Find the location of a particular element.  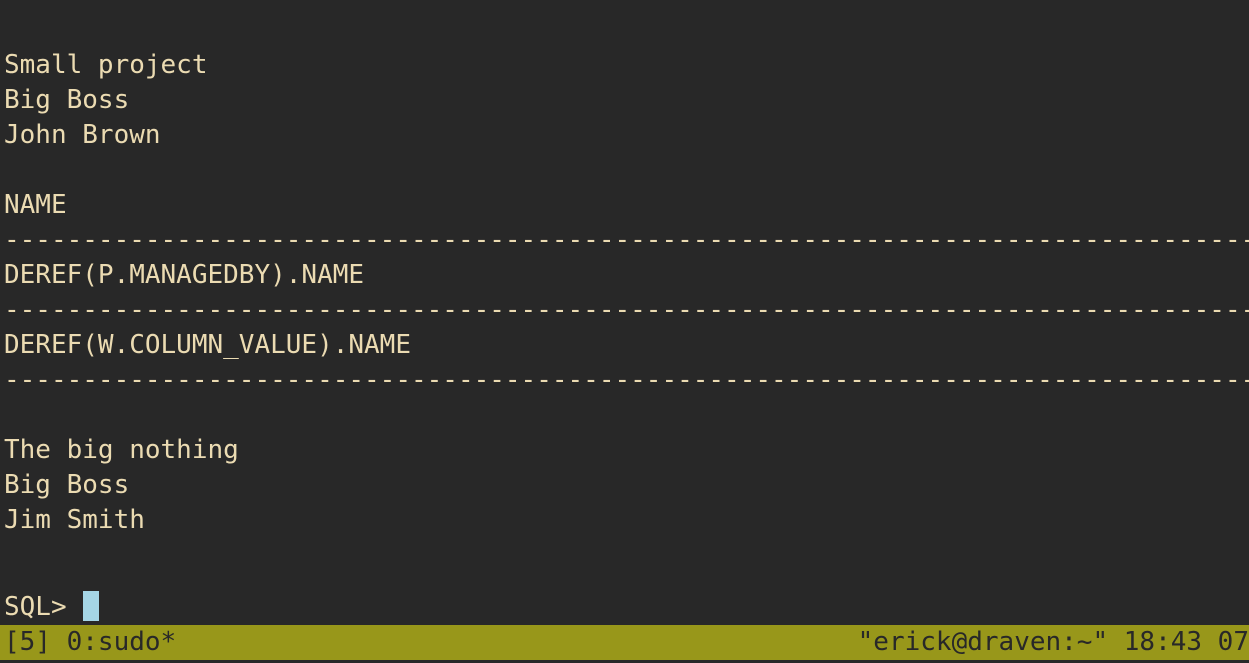

column-header-name: NAME is located at coordinates (35, 205).